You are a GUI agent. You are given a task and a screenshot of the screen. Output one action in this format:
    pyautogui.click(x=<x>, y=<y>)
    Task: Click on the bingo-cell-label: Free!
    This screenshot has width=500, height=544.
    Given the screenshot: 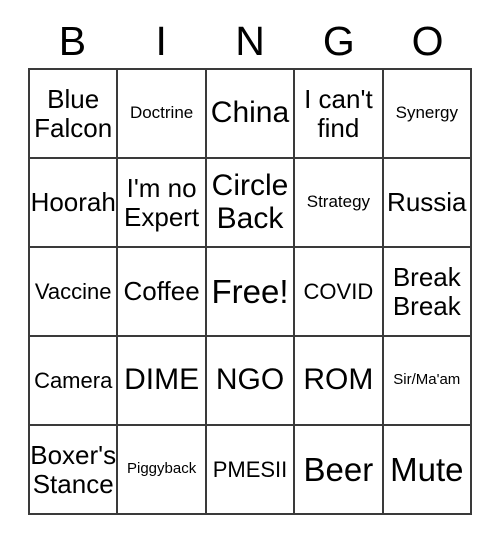 What is the action you would take?
    pyautogui.click(x=250, y=291)
    